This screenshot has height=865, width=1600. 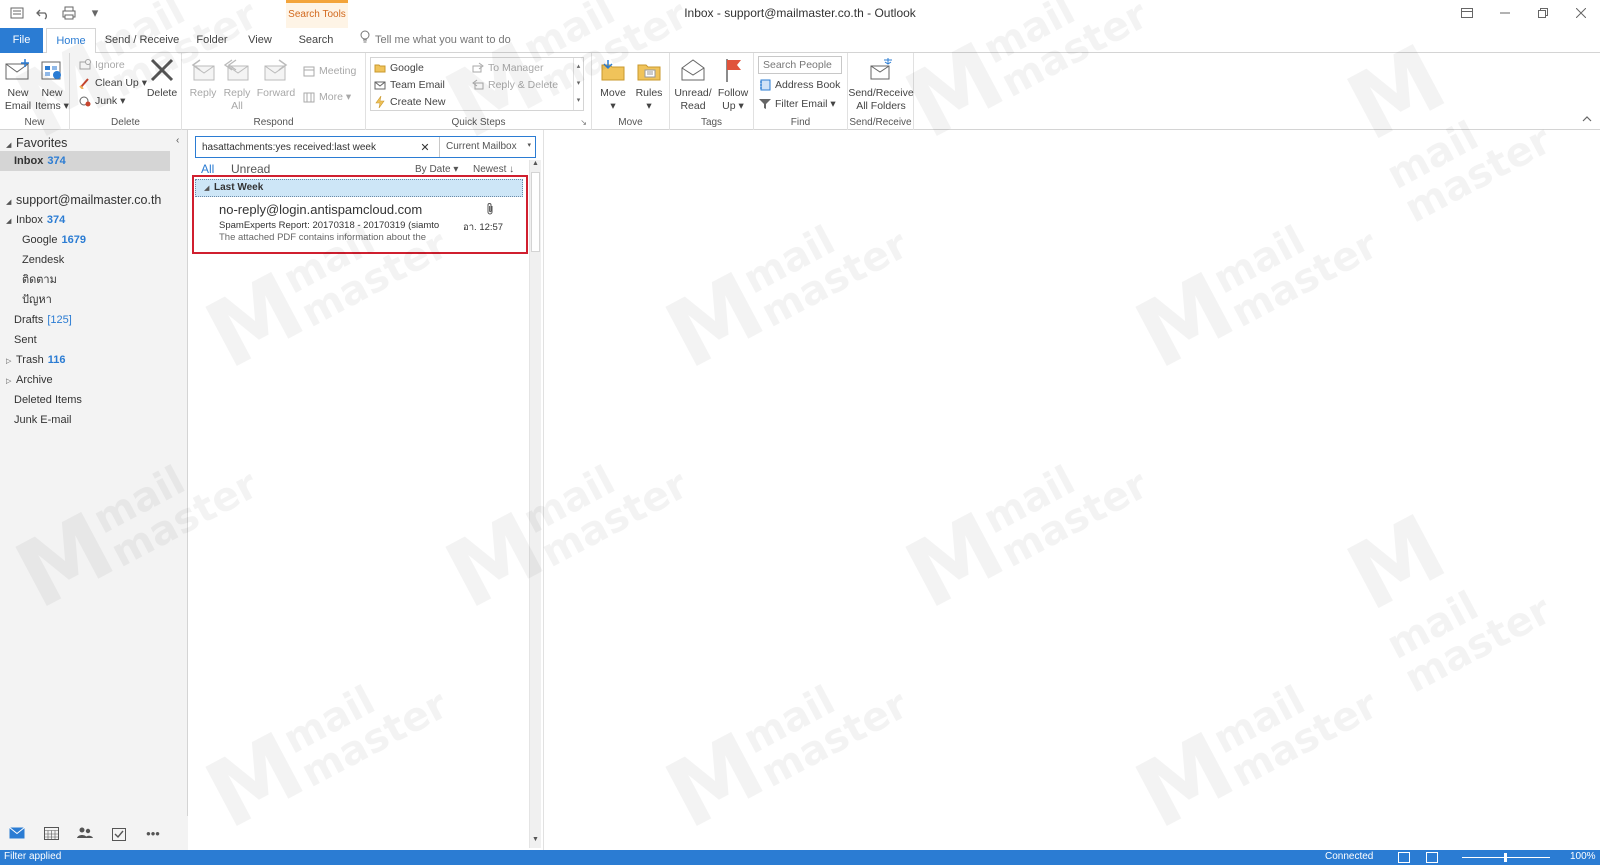 I want to click on follow-up-button: Follow Up ▾, so click(x=733, y=84).